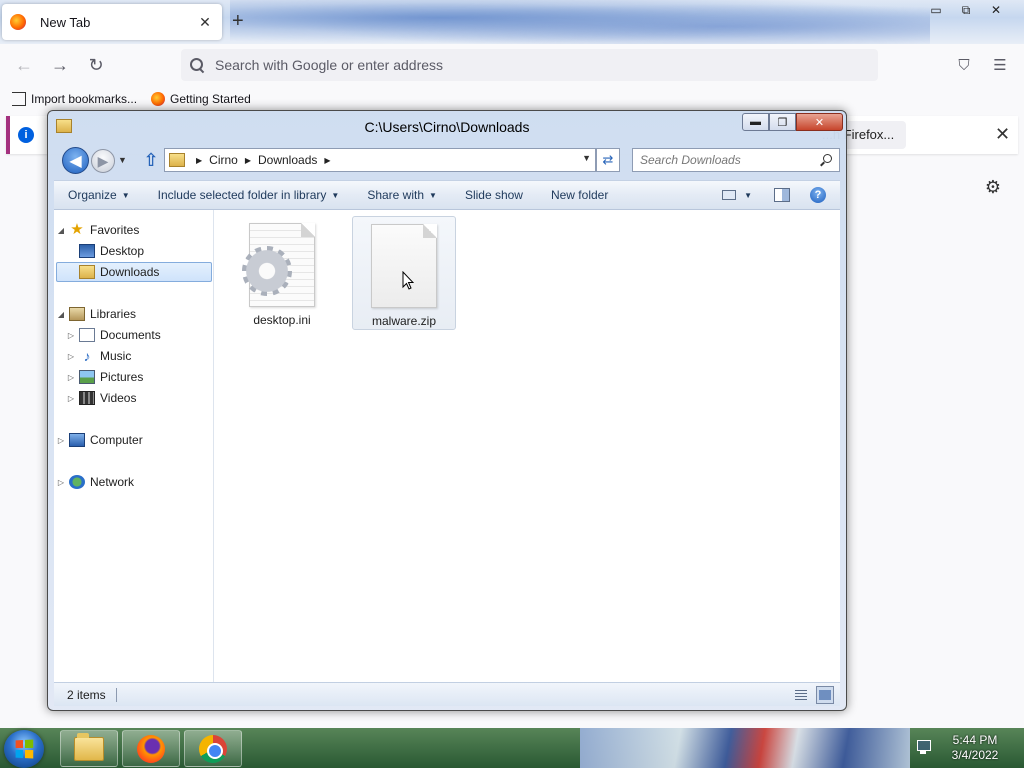 The image size is (1024, 768). I want to click on nav-label: Music, so click(116, 356).